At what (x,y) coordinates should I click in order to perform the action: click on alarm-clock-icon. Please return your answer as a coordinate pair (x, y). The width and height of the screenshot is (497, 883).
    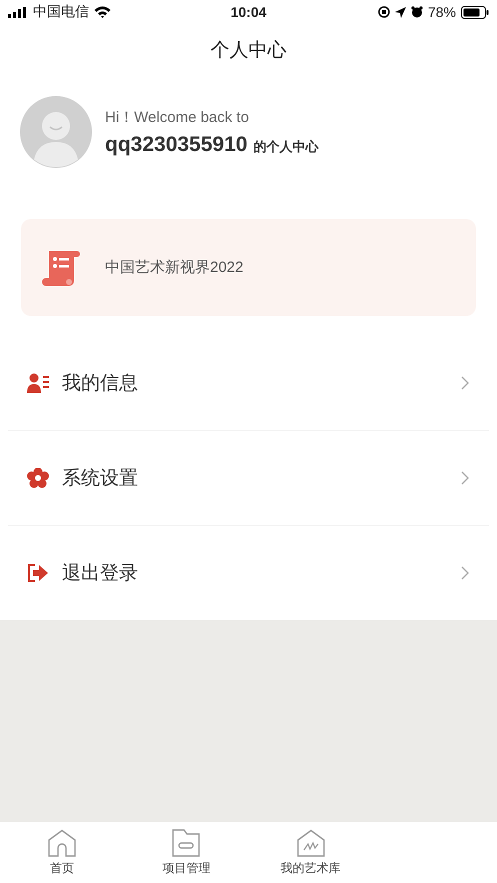
    Looking at the image, I should click on (416, 12).